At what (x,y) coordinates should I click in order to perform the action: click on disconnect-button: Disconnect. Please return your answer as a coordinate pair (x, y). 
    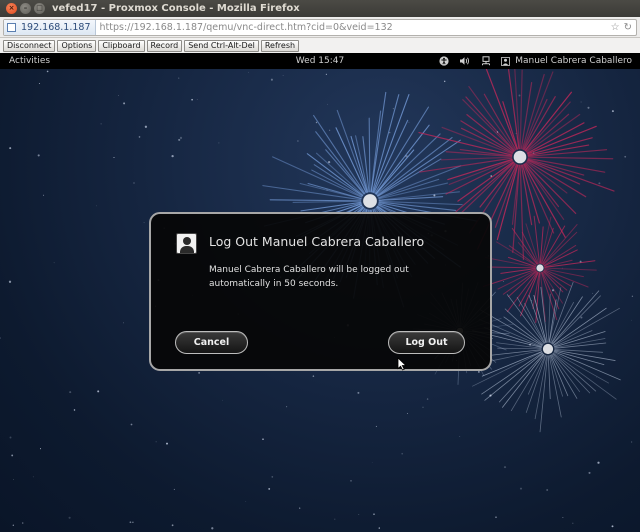
    Looking at the image, I should click on (29, 45).